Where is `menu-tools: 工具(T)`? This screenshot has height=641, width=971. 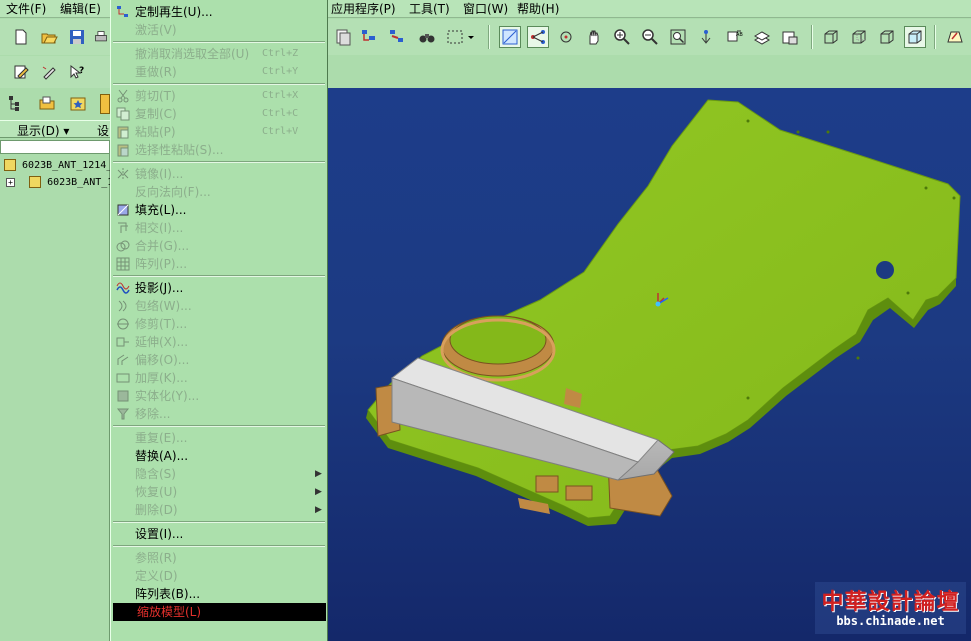
menu-tools: 工具(T) is located at coordinates (429, 9).